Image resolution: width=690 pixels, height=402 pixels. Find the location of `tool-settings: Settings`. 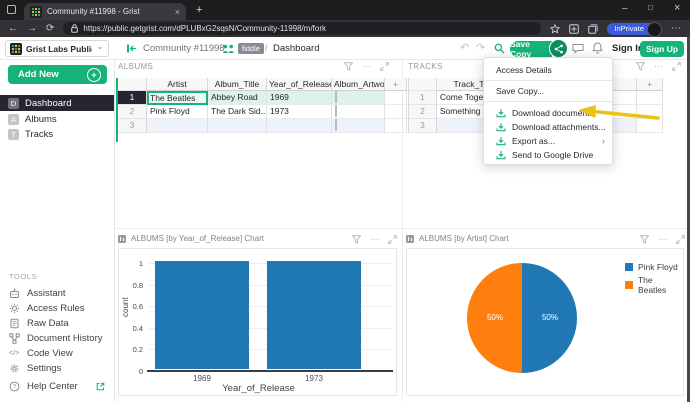

tool-settings: Settings is located at coordinates (57, 368).